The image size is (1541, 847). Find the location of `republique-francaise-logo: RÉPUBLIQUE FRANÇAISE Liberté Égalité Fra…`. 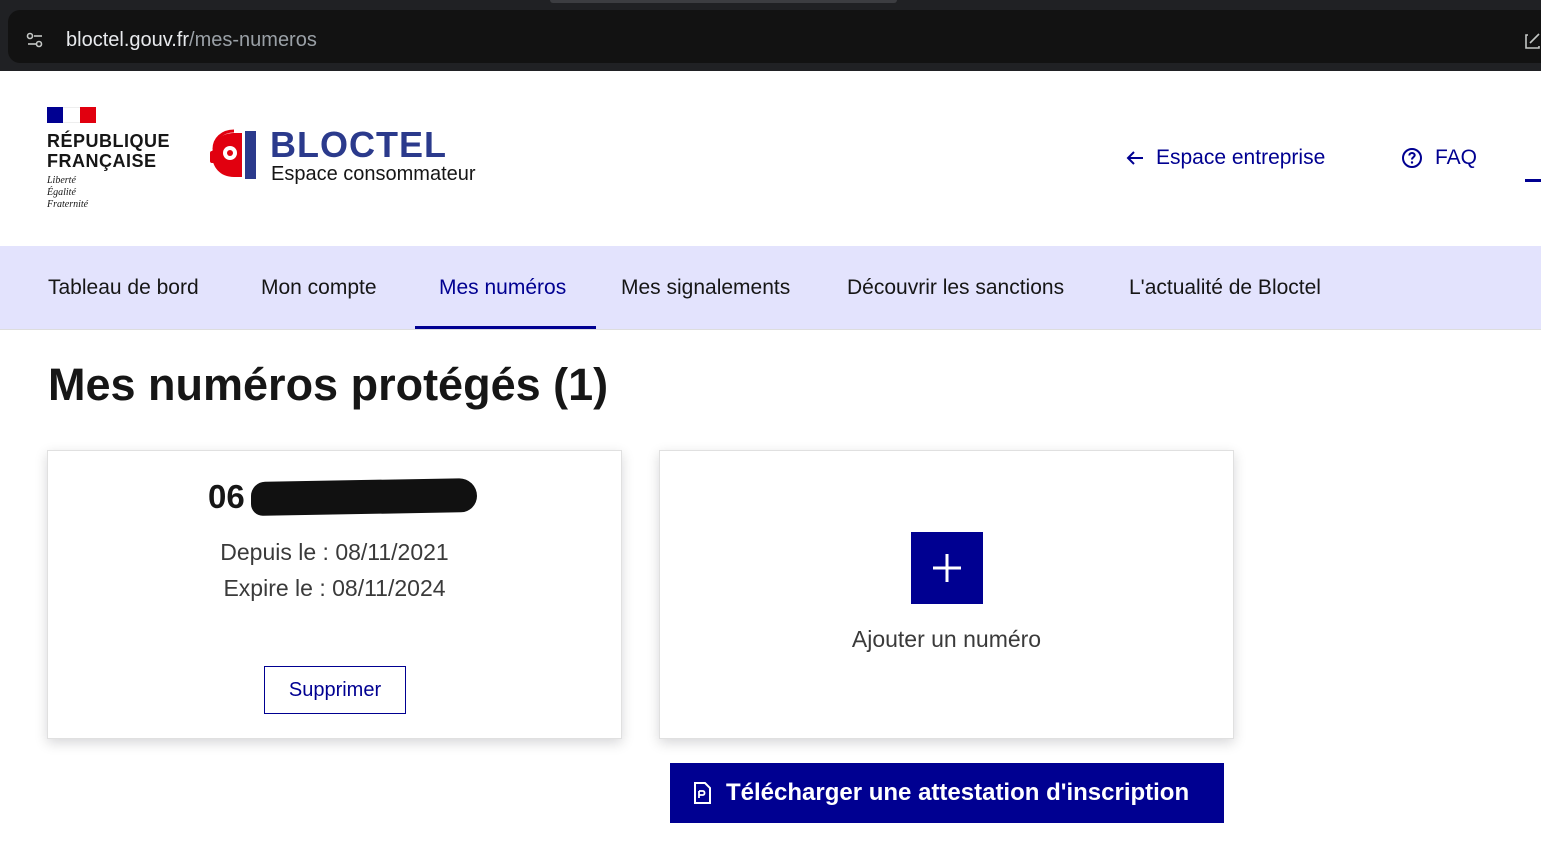

republique-francaise-logo: RÉPUBLIQUE FRANÇAISE Liberté Égalité Fra… is located at coordinates (112, 159).